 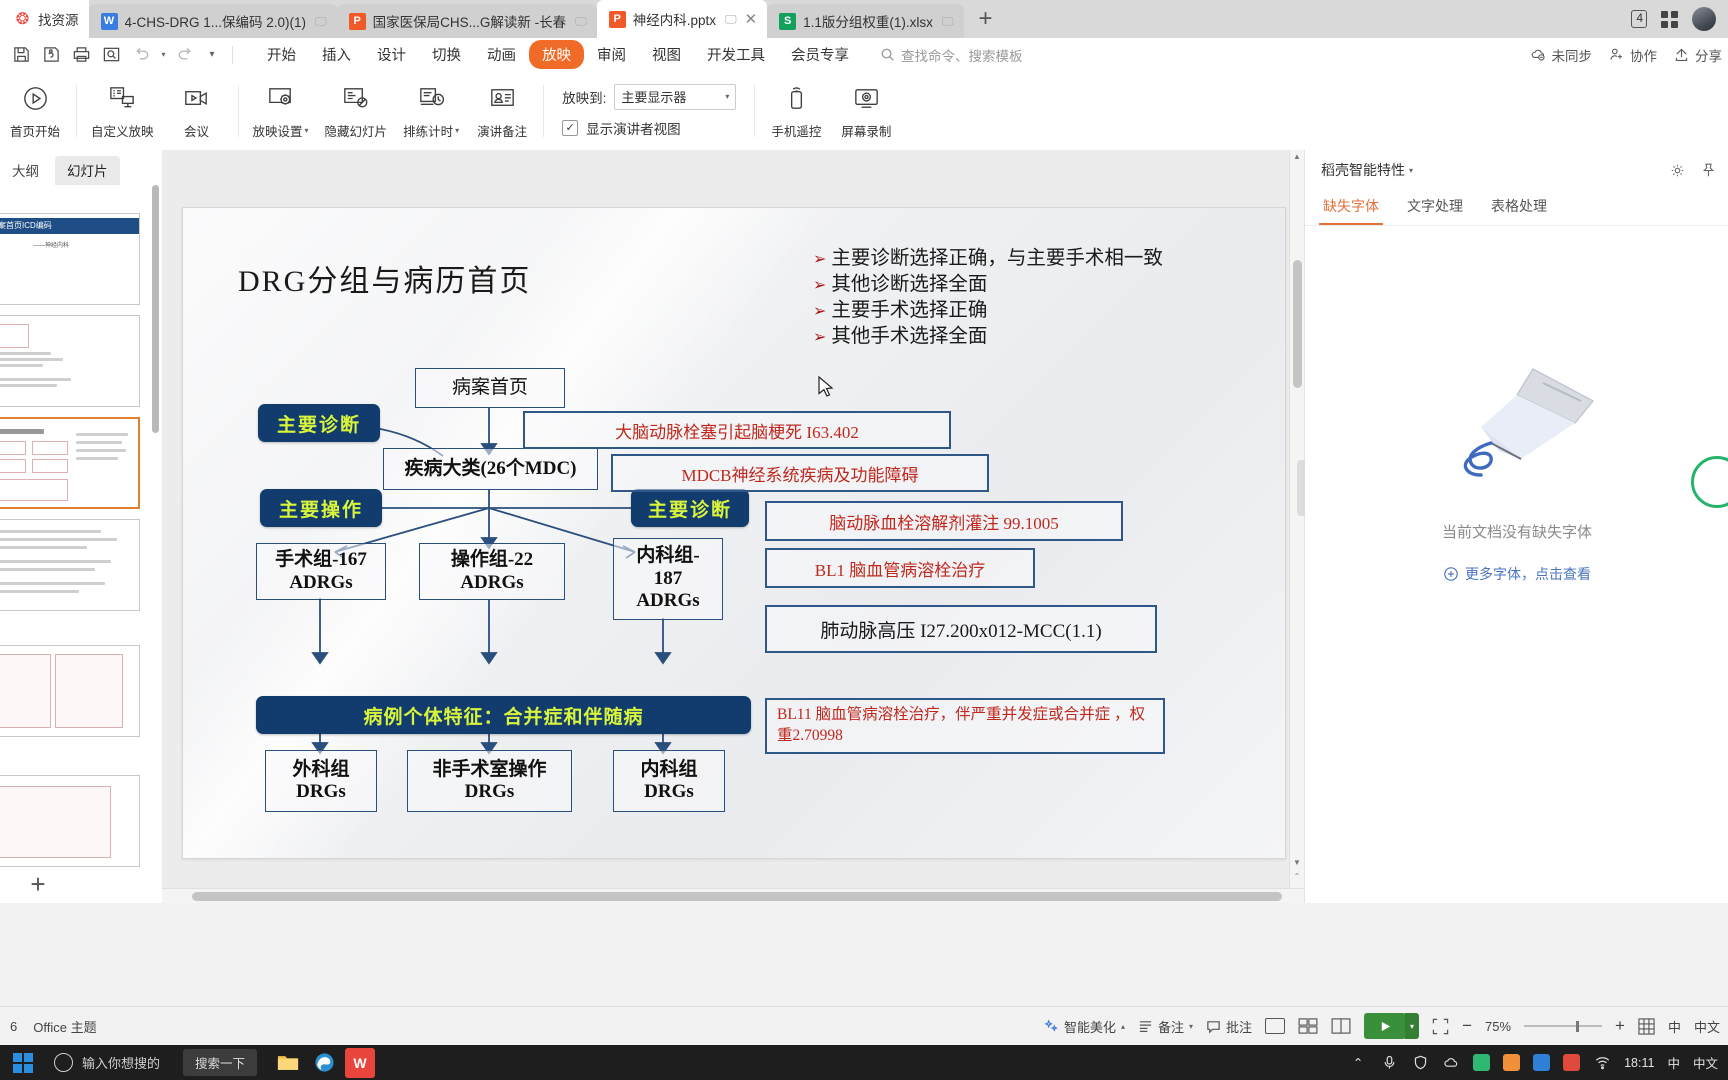 What do you see at coordinates (1297, 156) in the screenshot?
I see `scroll-up-arrow: ▲` at bounding box center [1297, 156].